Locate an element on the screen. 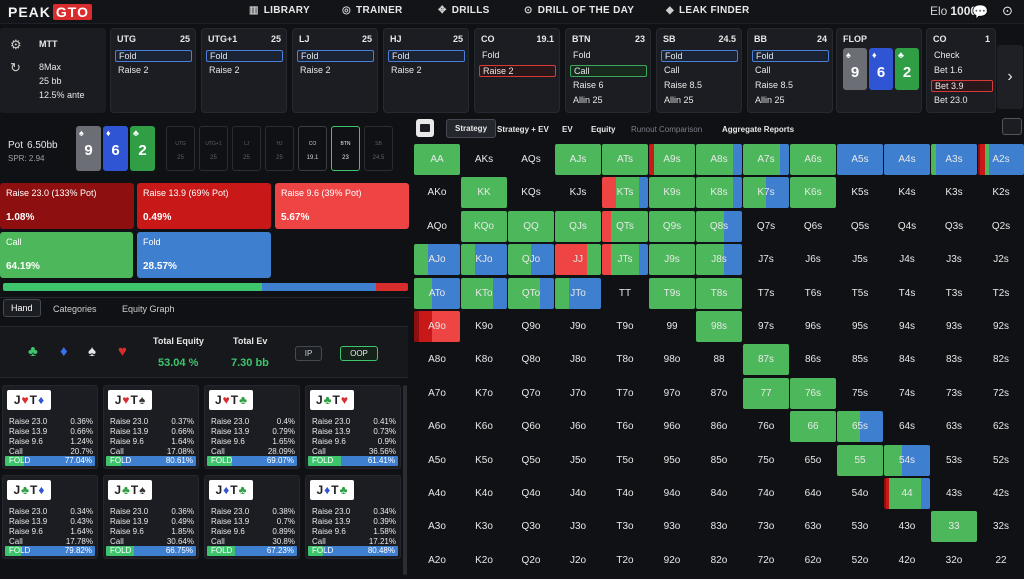 This screenshot has height=579, width=1024. range-cell: J3o is located at coordinates (578, 527).